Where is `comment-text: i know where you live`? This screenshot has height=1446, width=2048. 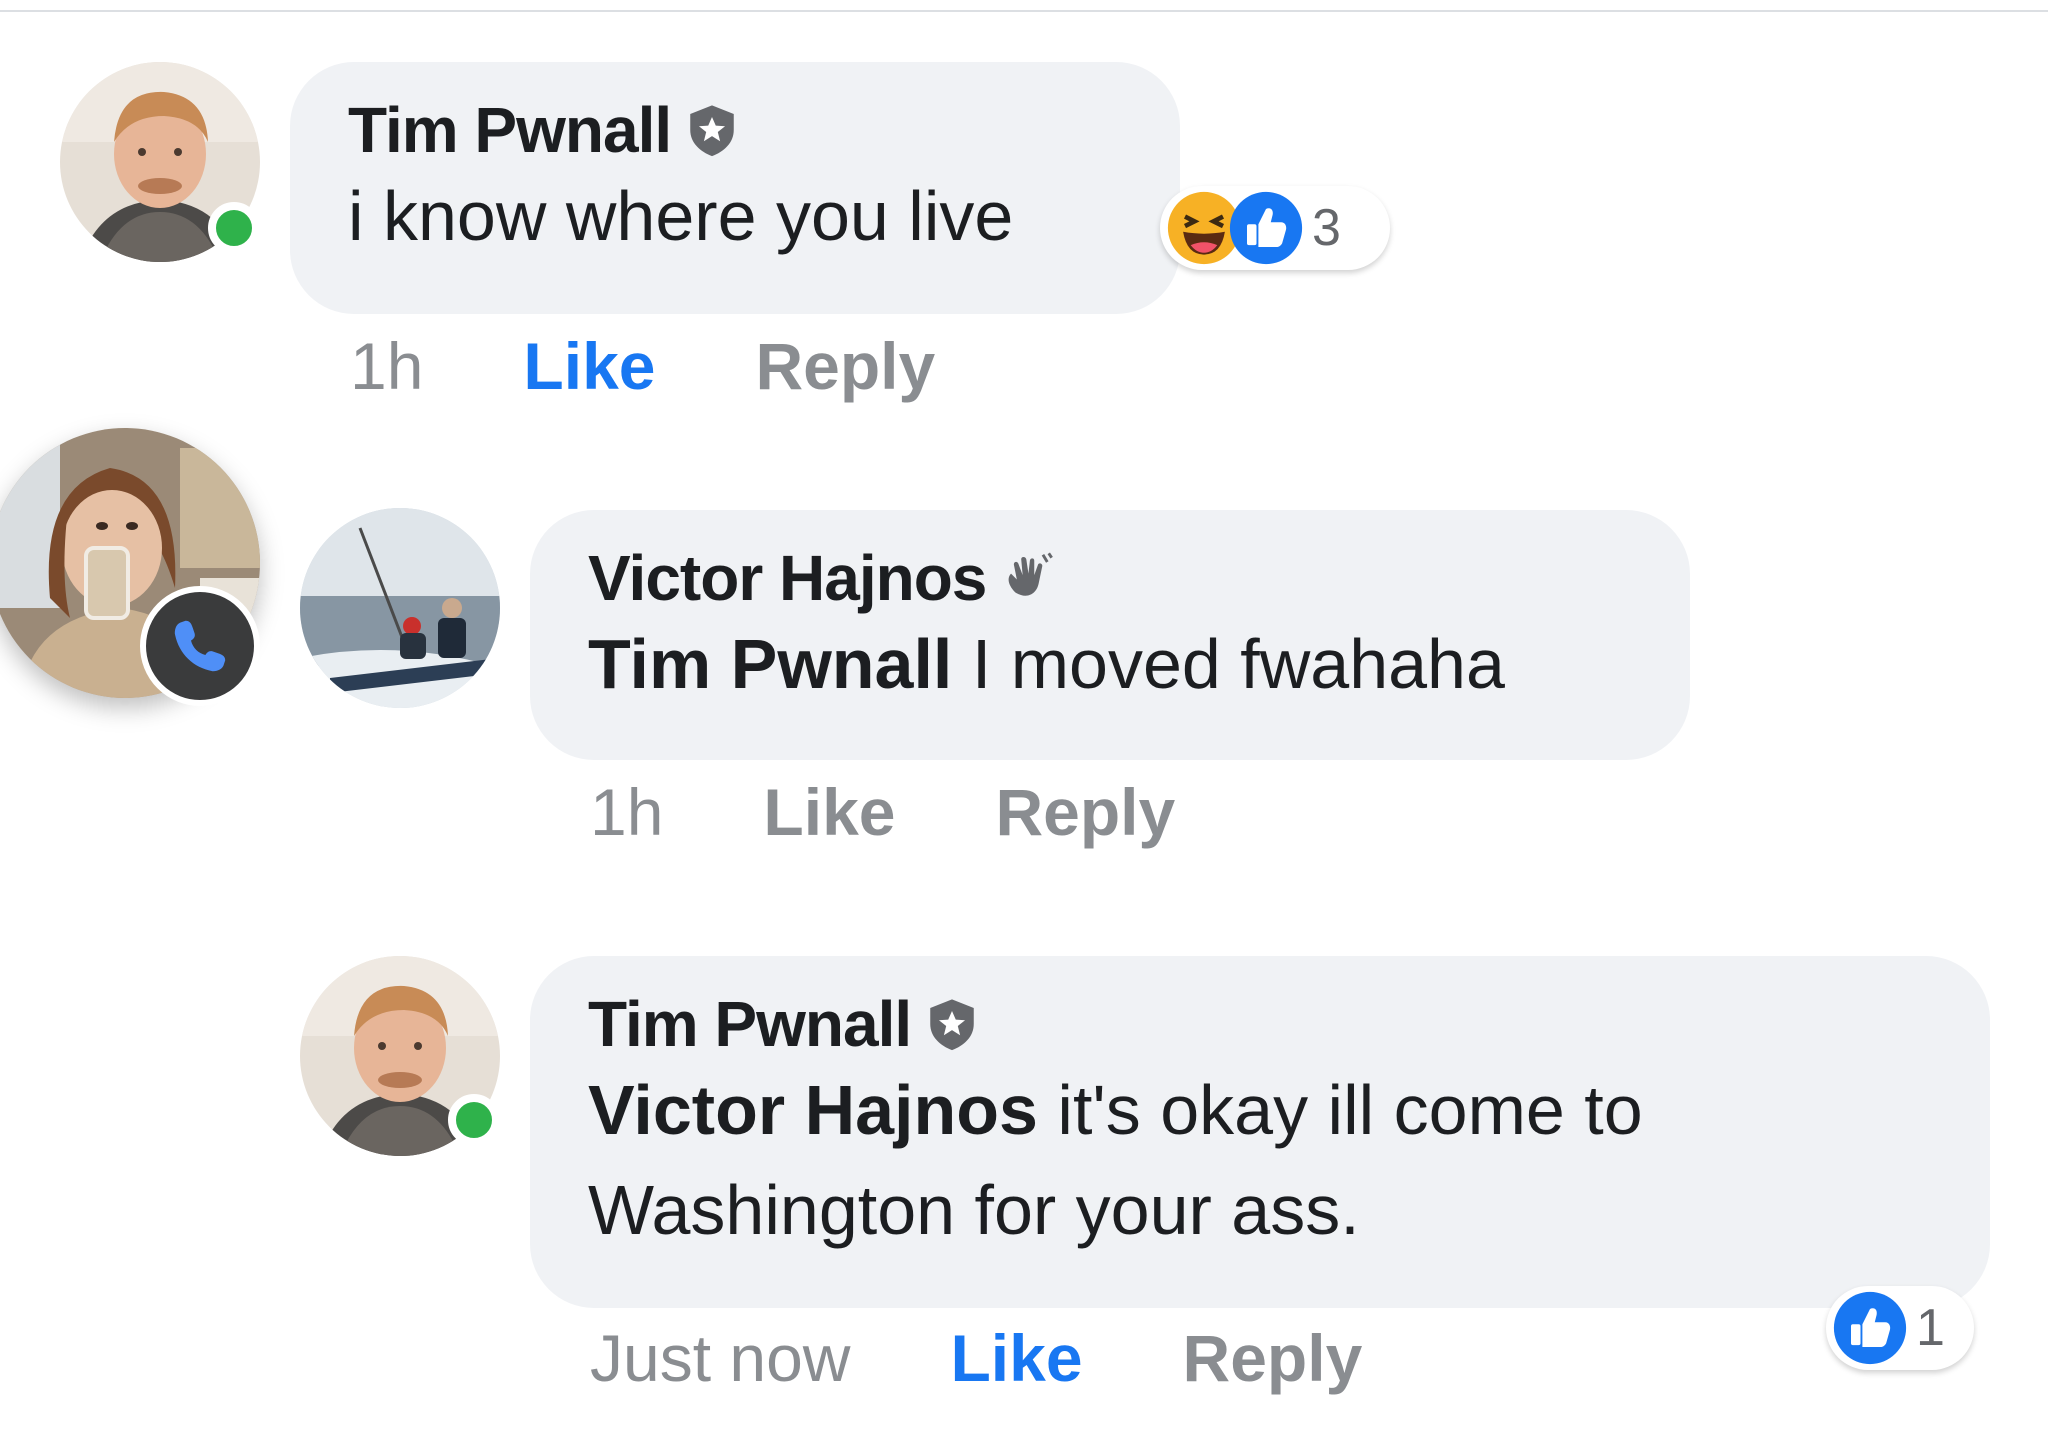 comment-text: i know where you live is located at coordinates (681, 216).